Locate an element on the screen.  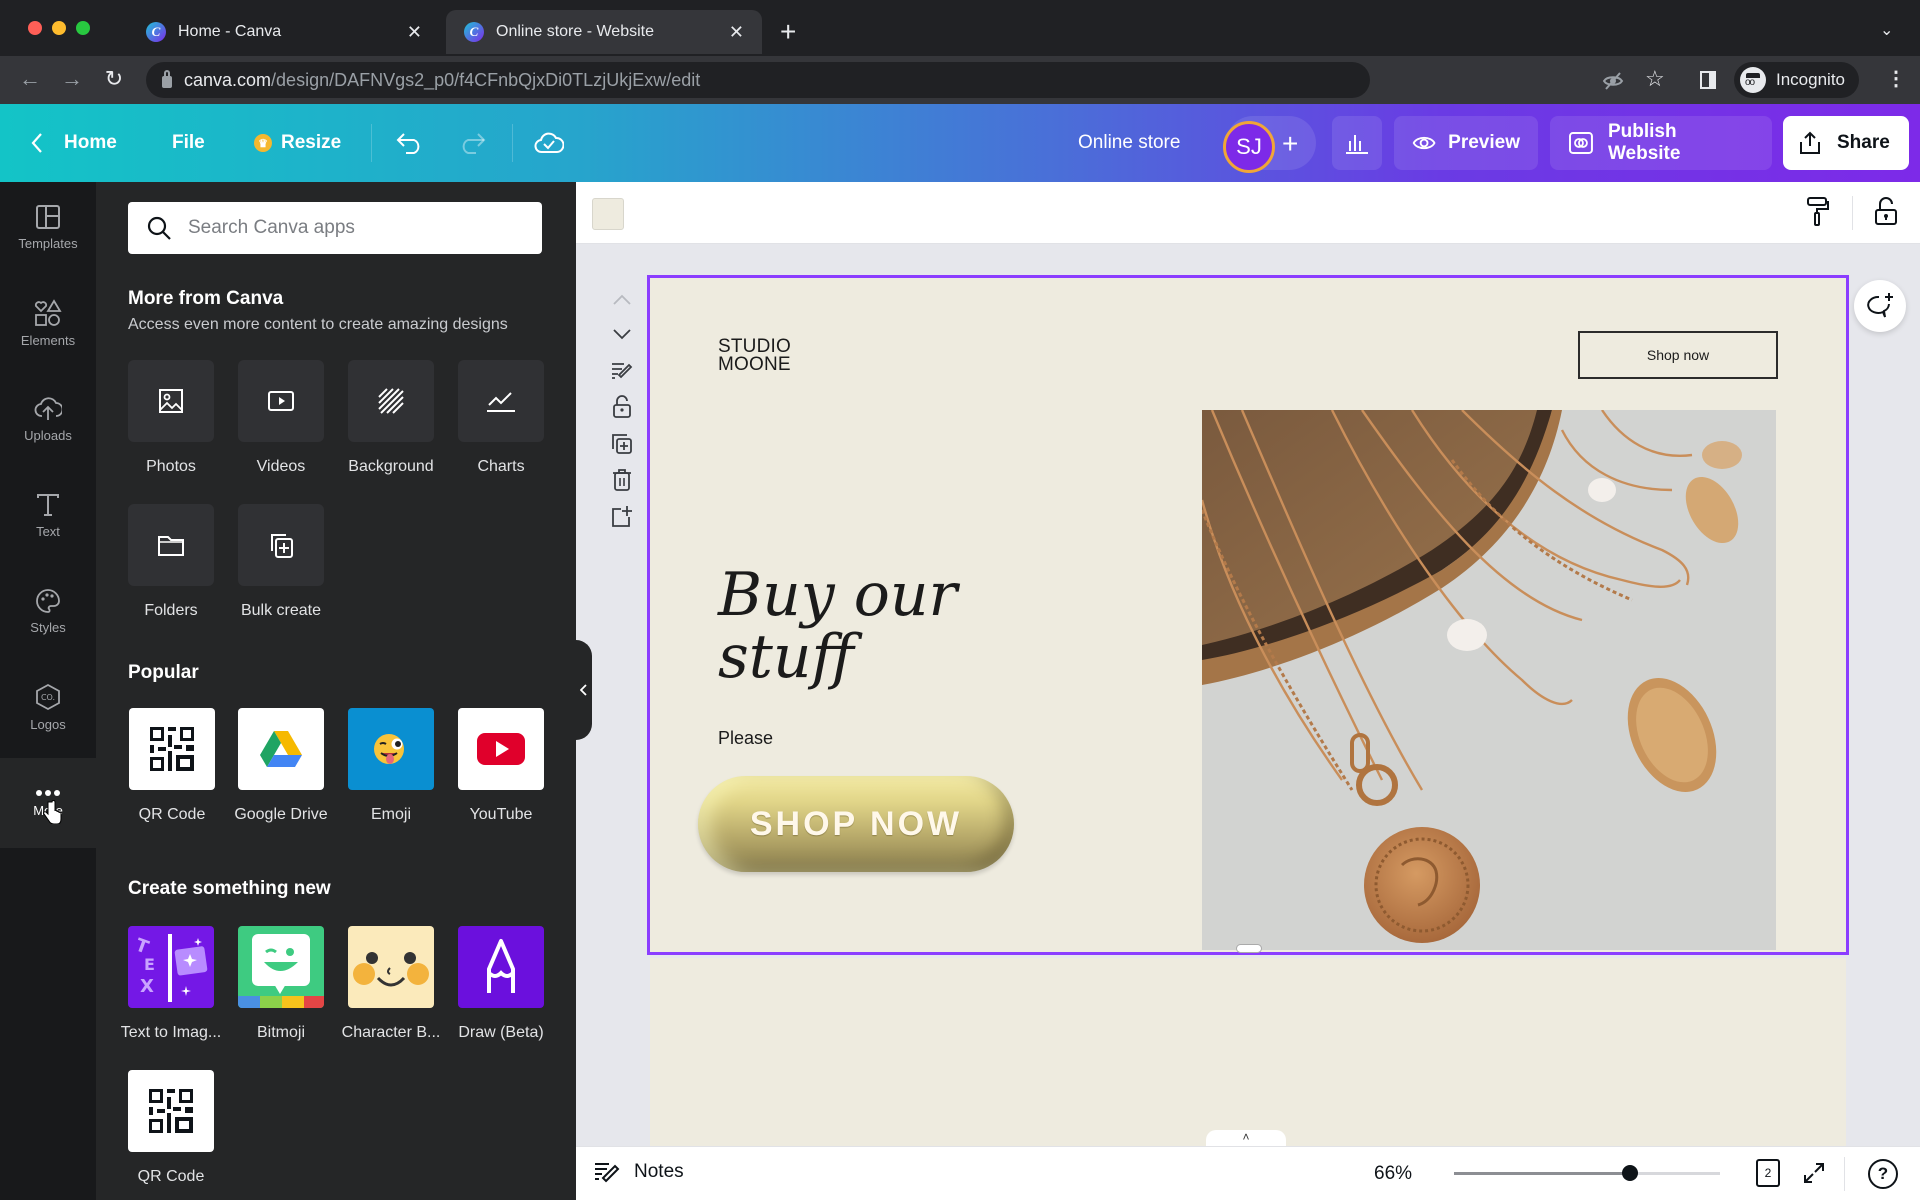
sidebar-item-logos: CO. Logos is located at coordinates (48, 707).